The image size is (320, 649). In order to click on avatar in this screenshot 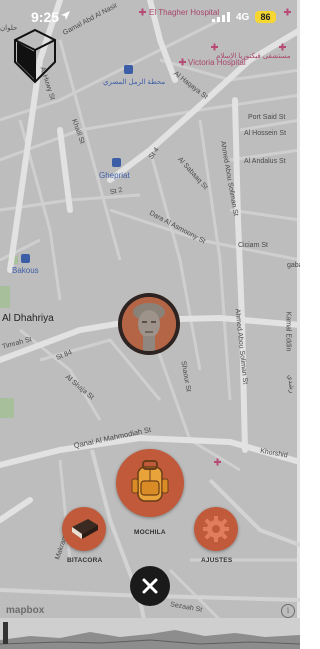, I will do `click(149, 324)`.